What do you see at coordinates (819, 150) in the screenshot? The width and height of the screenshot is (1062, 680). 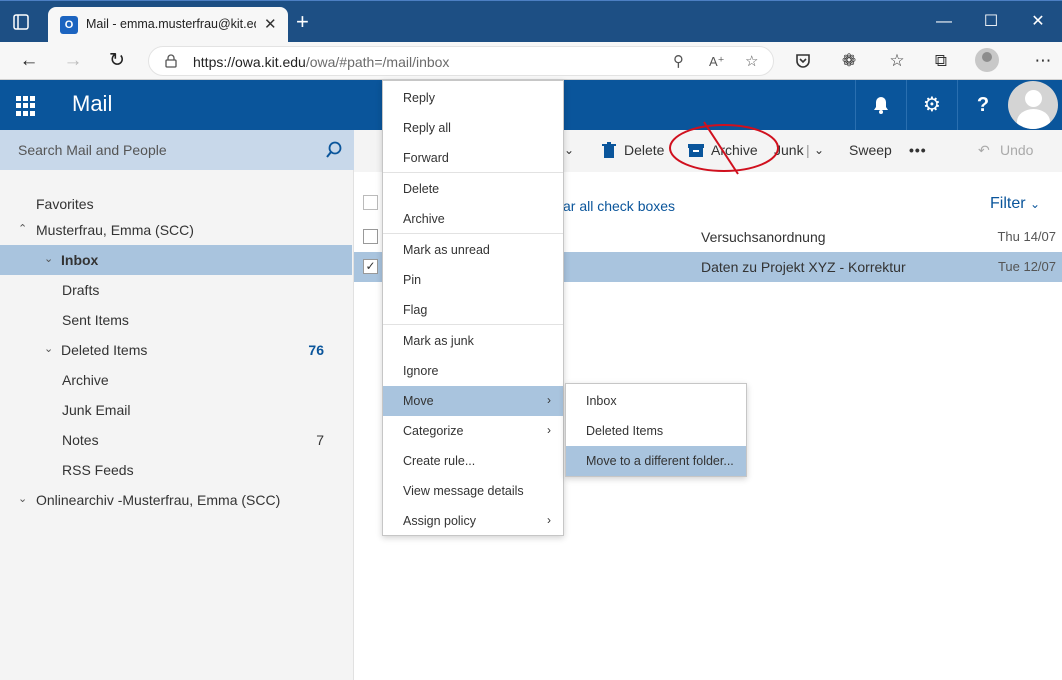 I see `junk-chevron-down-icon: ⌄` at bounding box center [819, 150].